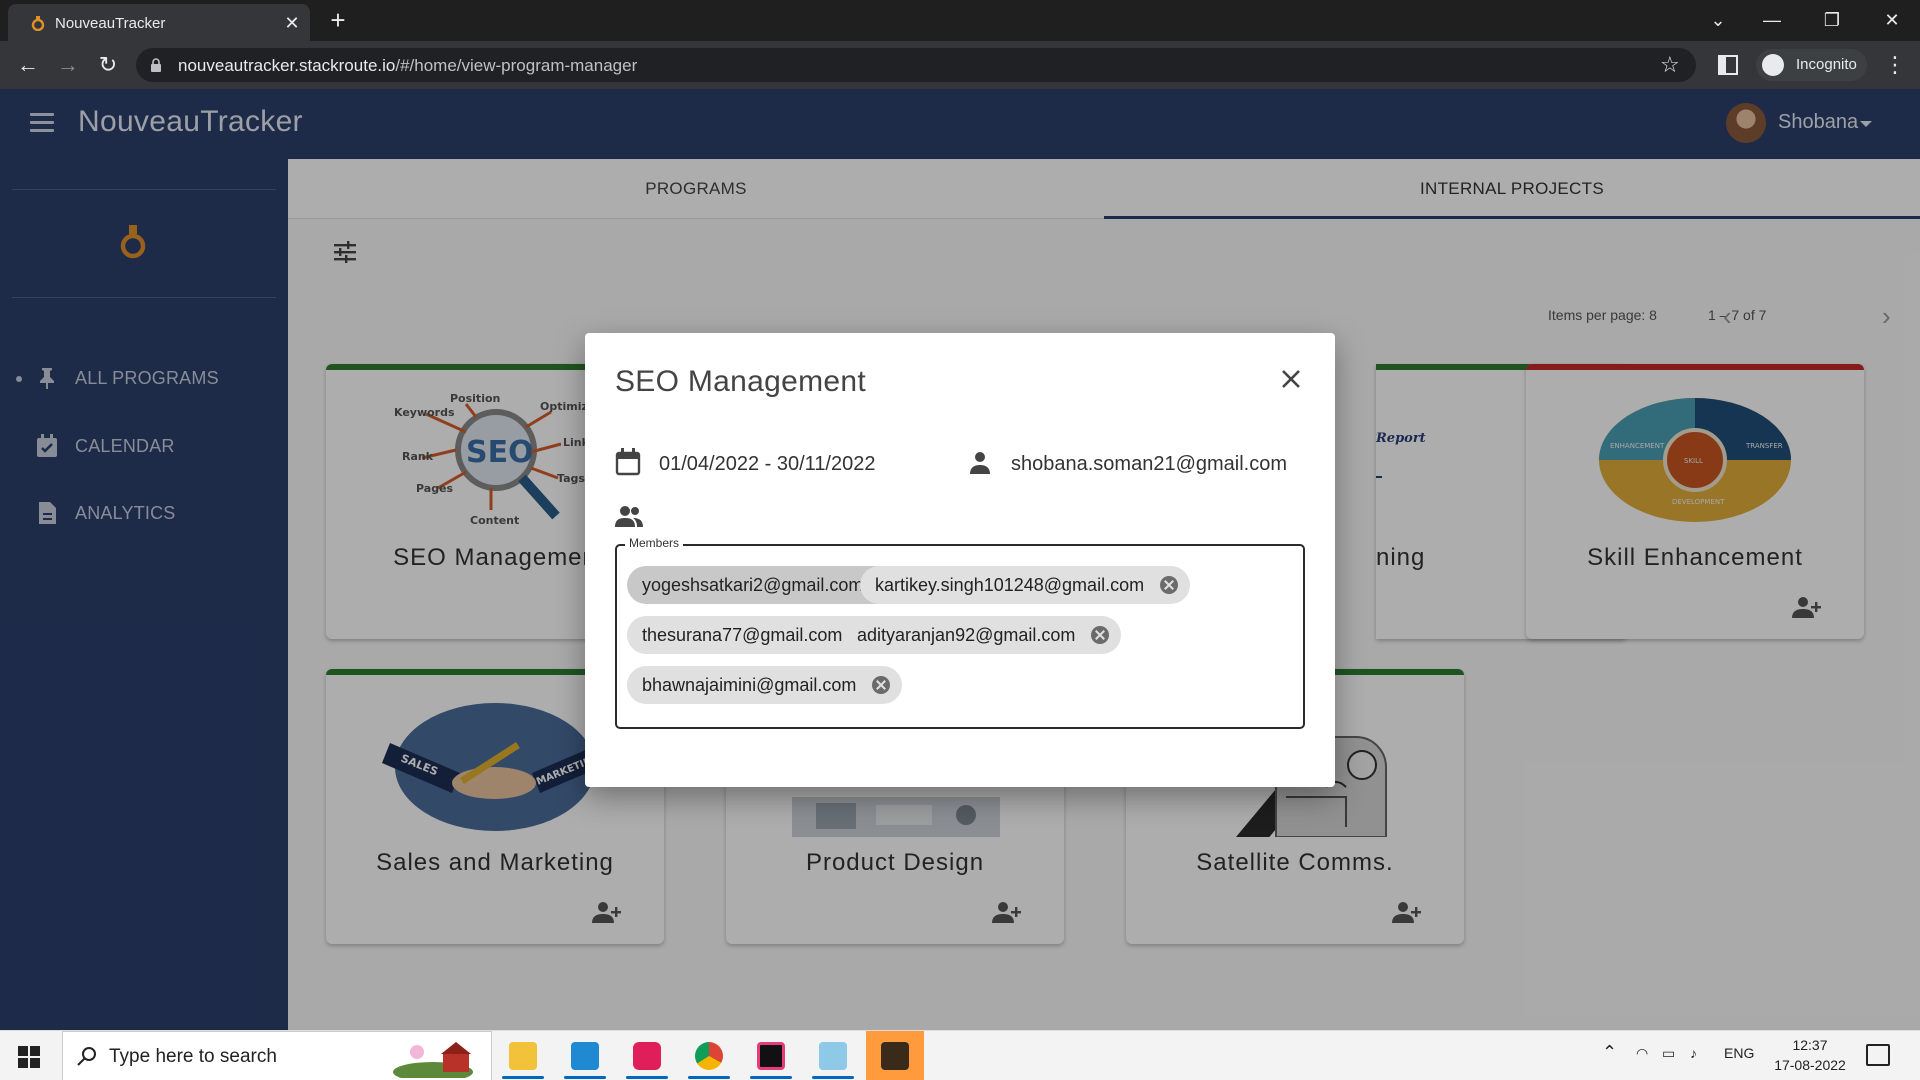  Describe the element at coordinates (68, 65) in the screenshot. I see `forward-icon: →` at that location.